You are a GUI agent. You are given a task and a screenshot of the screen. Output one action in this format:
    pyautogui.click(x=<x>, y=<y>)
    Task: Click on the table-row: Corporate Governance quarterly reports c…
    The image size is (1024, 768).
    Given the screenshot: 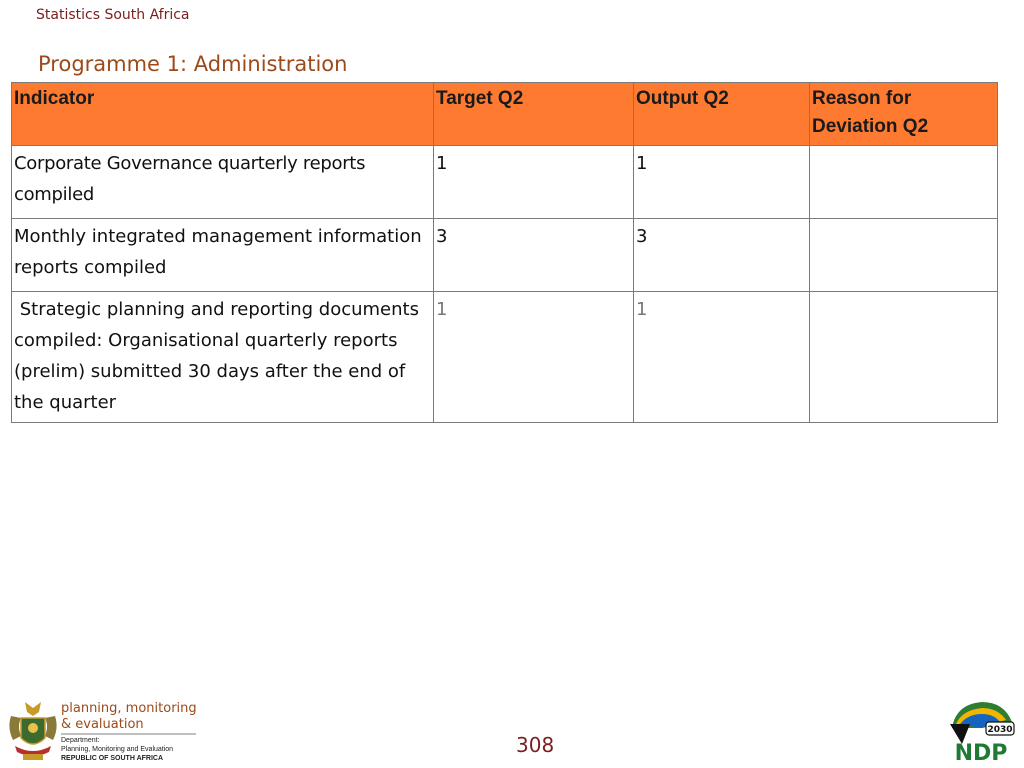 What is the action you would take?
    pyautogui.click(x=504, y=182)
    